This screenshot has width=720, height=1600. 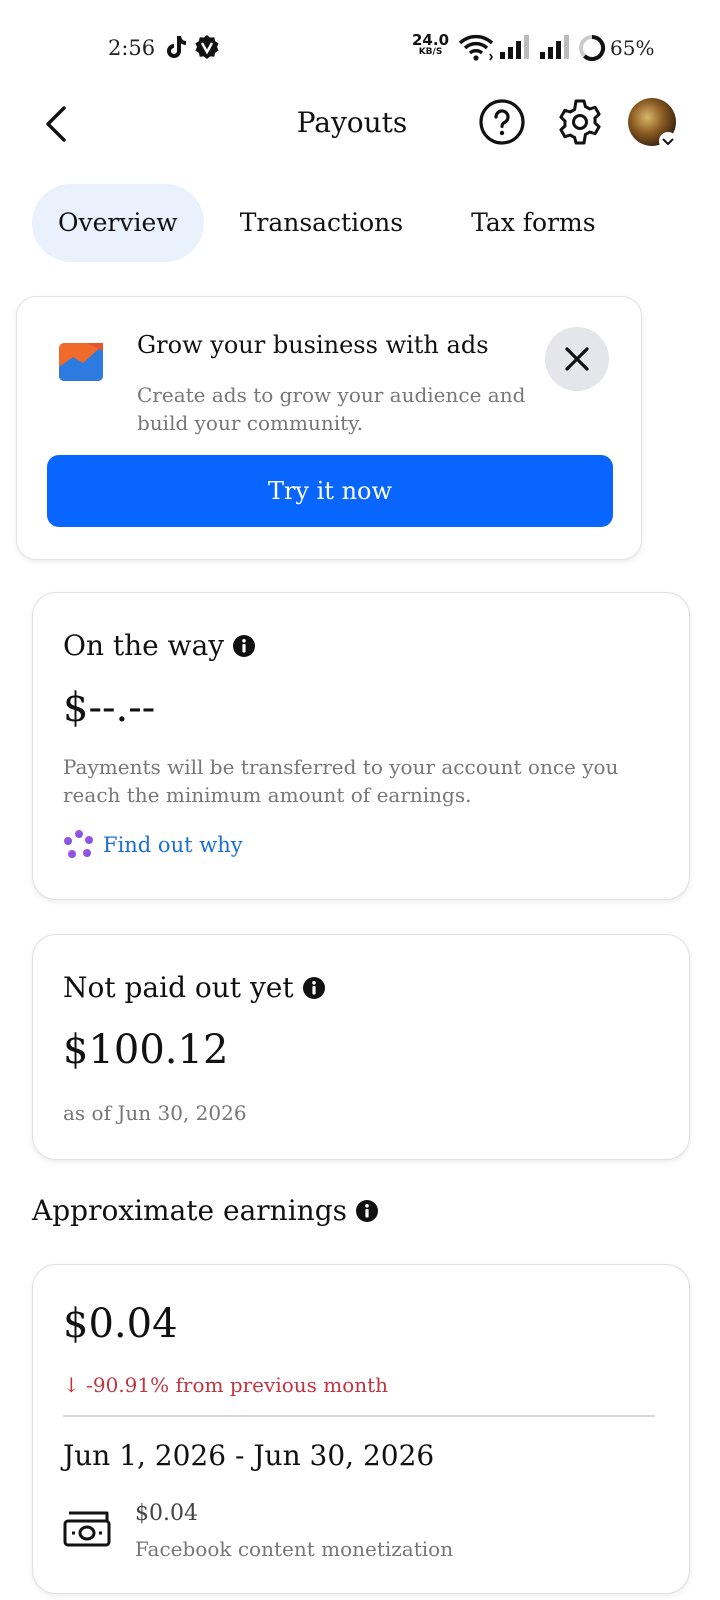 I want to click on try-it-now-button: Try it now, so click(x=330, y=491).